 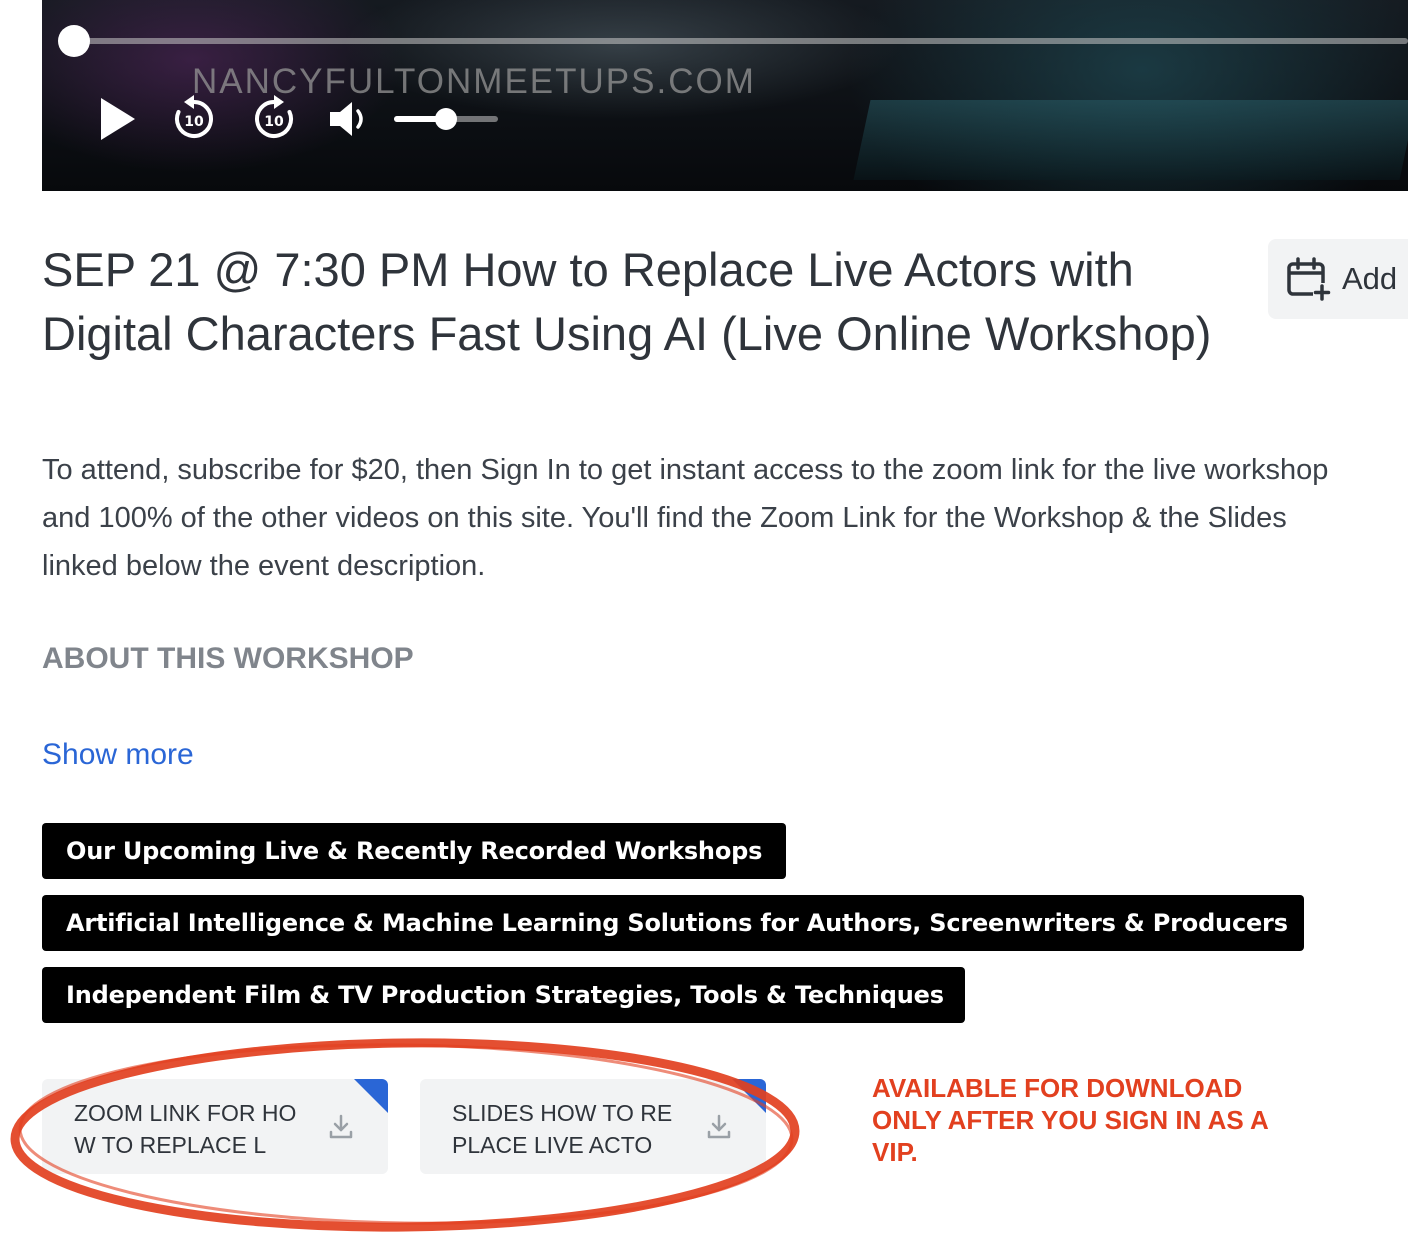 I want to click on volume-slider, so click(x=446, y=119).